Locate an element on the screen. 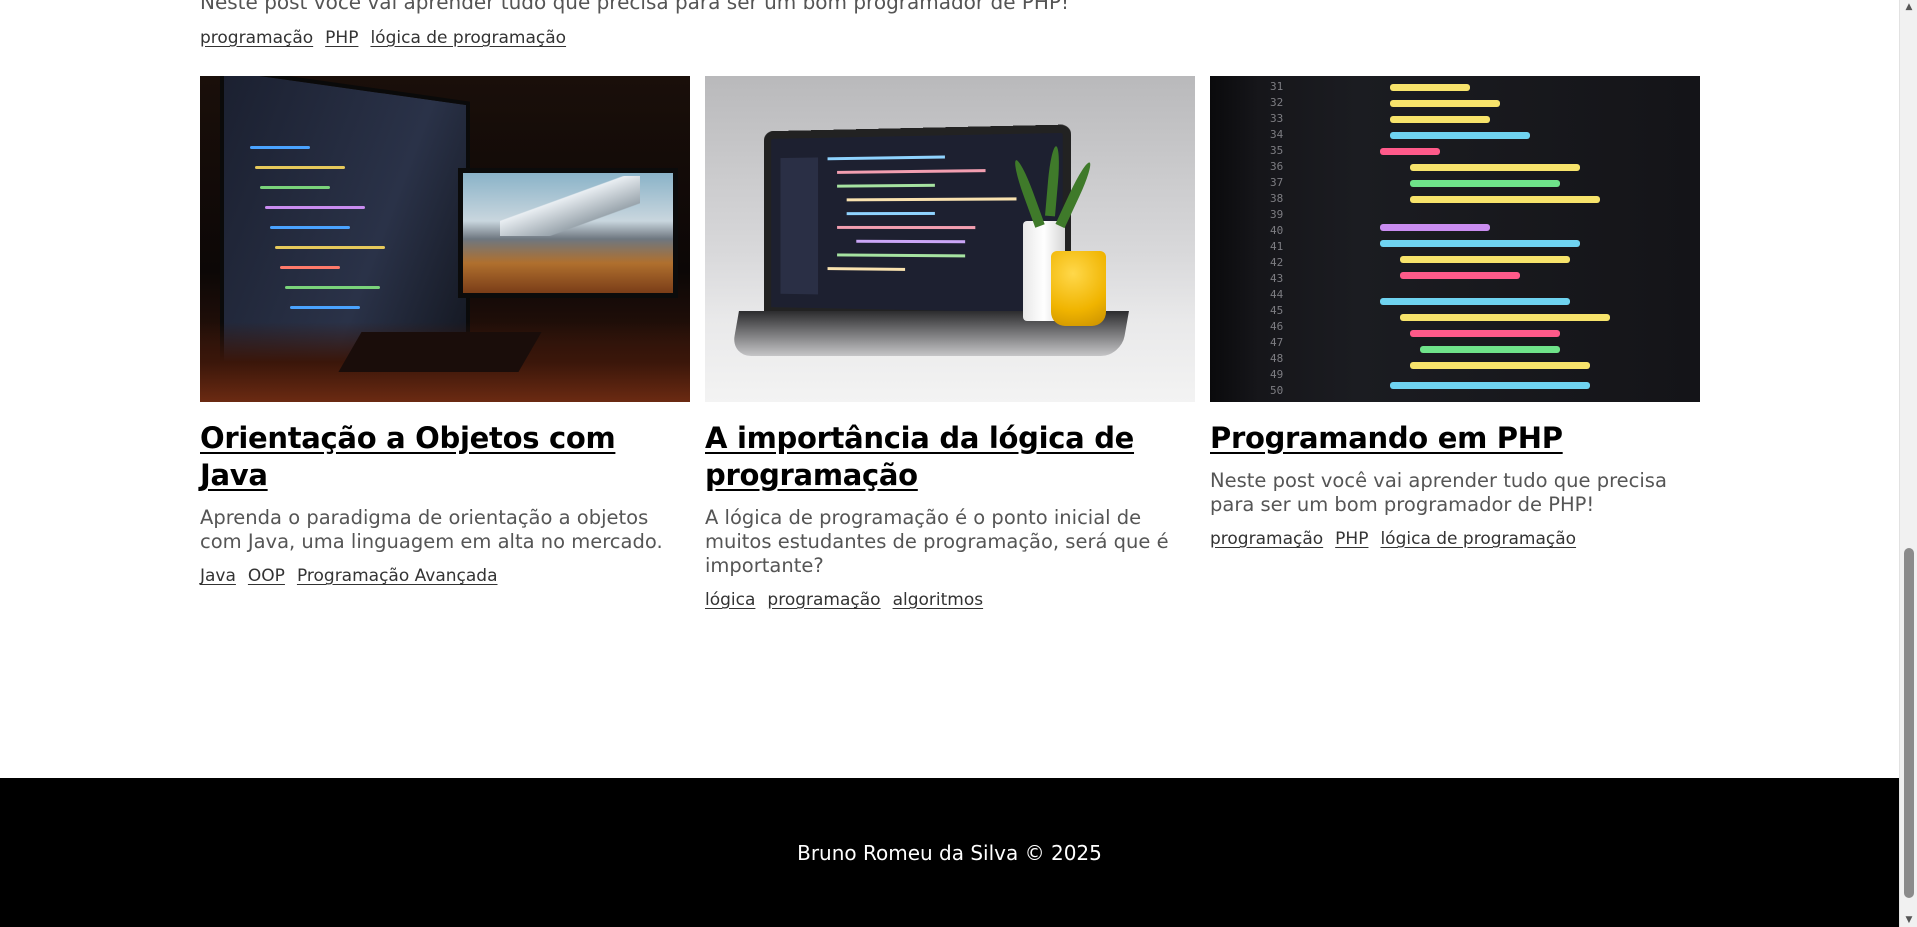  vertical-scrollbar: ▲ ▼ is located at coordinates (1908, 463).